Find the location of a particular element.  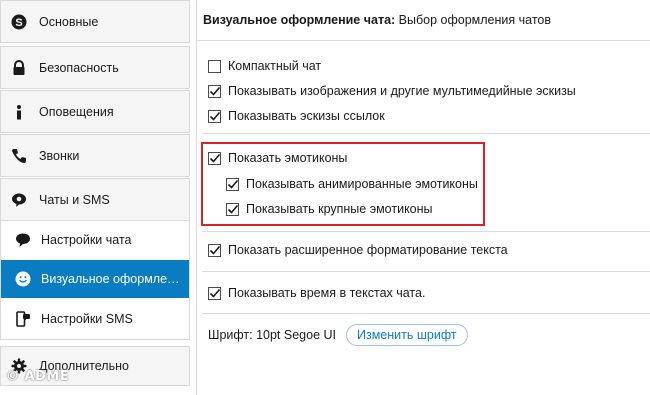

sidebar-subitem-label: Настройки чата is located at coordinates (86, 240).